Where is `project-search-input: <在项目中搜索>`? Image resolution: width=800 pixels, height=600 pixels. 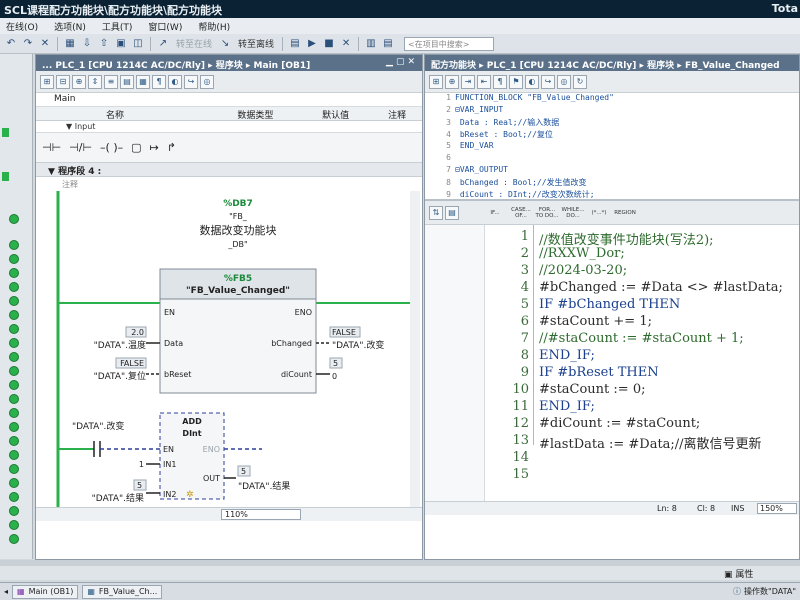 project-search-input: <在项目中搜索> is located at coordinates (449, 43).